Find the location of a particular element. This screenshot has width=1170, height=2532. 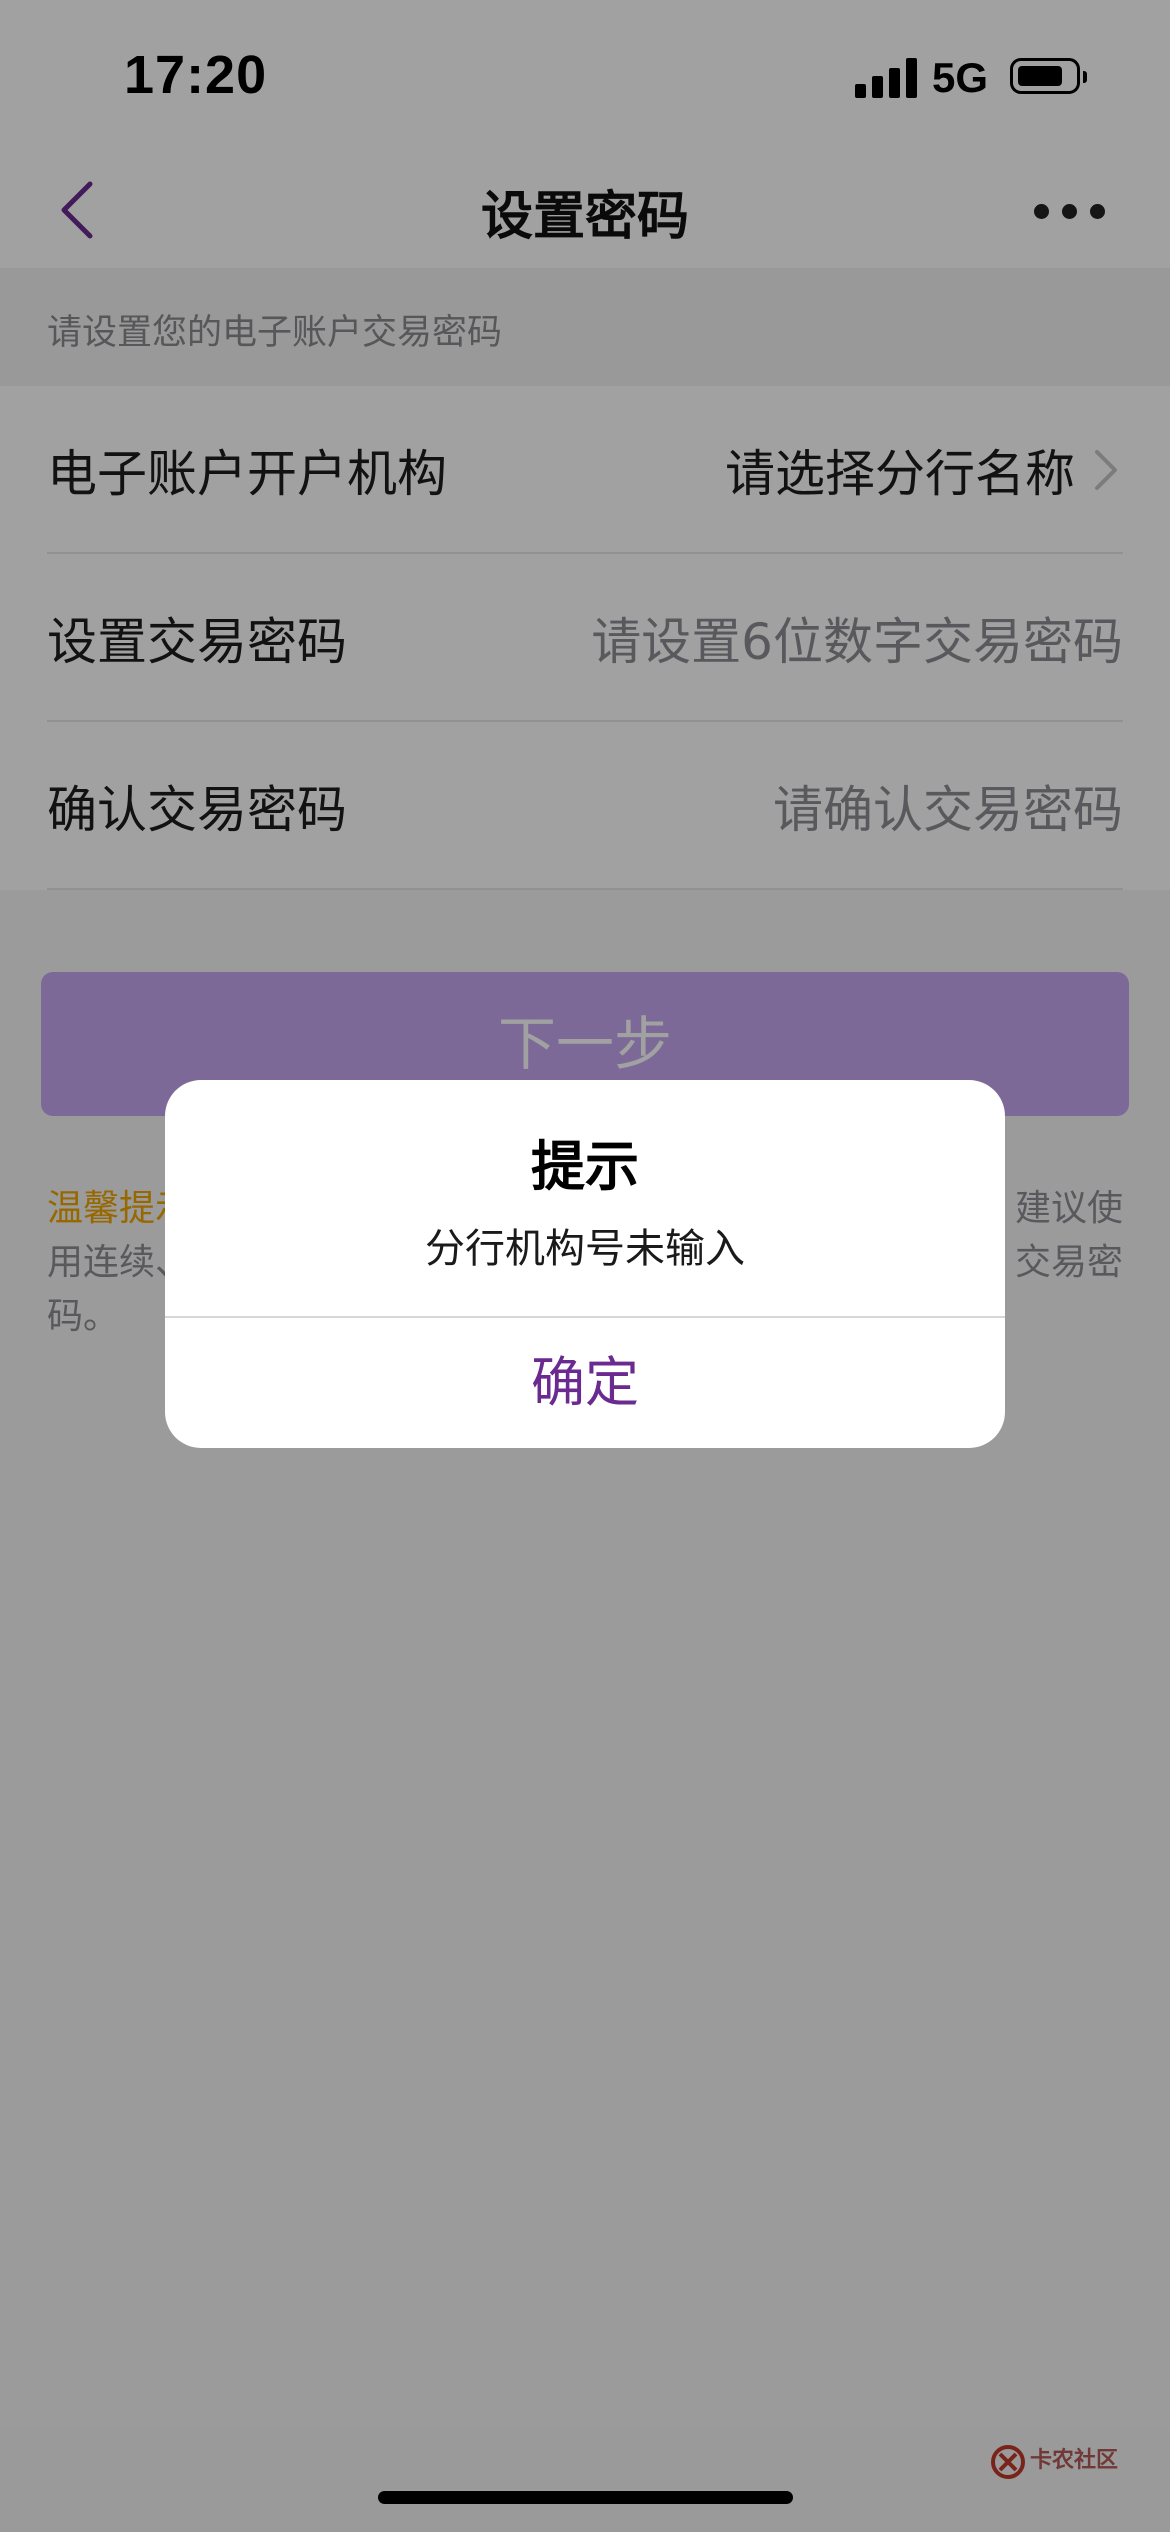

home-indicator is located at coordinates (585, 2497).